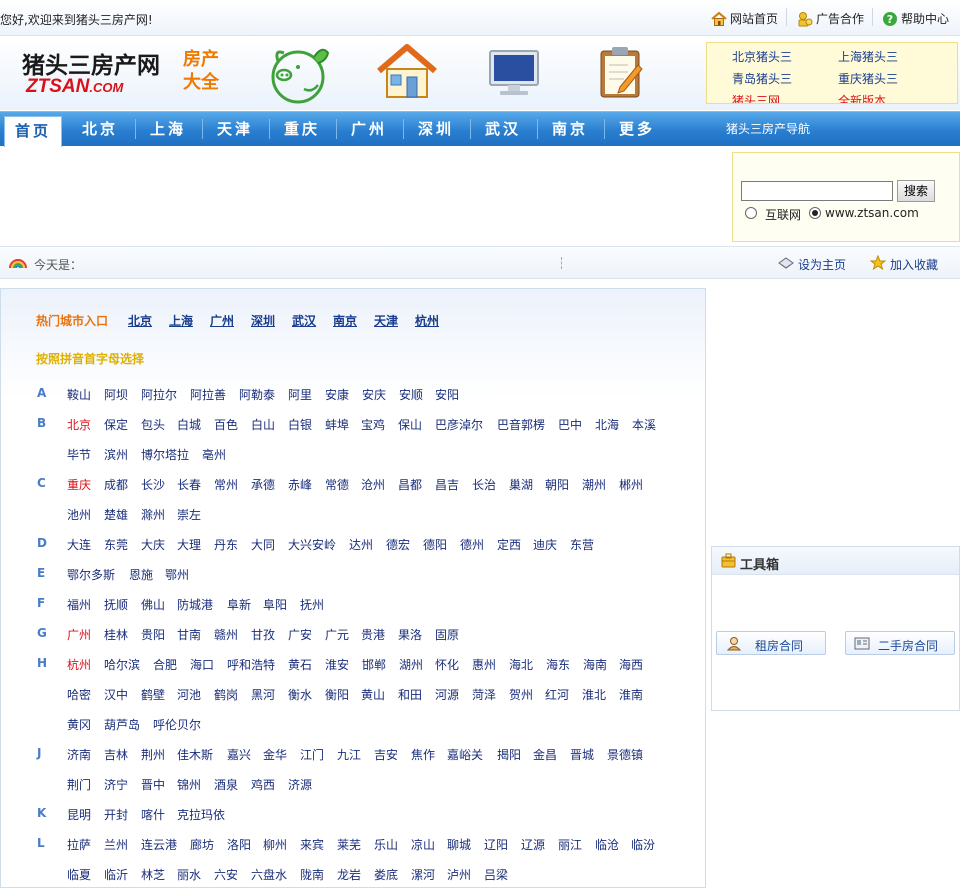 The width and height of the screenshot is (960, 888). Describe the element at coordinates (79, 634) in the screenshot. I see `city-link: 广州` at that location.